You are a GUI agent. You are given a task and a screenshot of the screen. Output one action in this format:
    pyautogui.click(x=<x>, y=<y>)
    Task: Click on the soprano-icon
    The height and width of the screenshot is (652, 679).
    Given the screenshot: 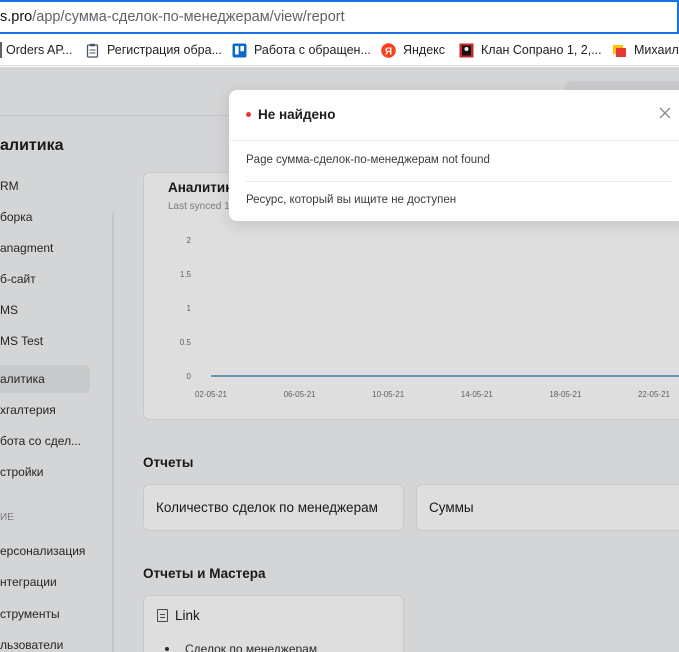 What is the action you would take?
    pyautogui.click(x=466, y=50)
    